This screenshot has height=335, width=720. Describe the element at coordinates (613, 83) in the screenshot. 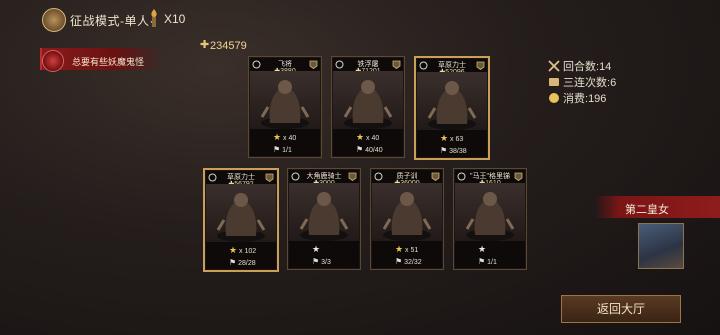

I see `stat-triple-value: 6` at that location.